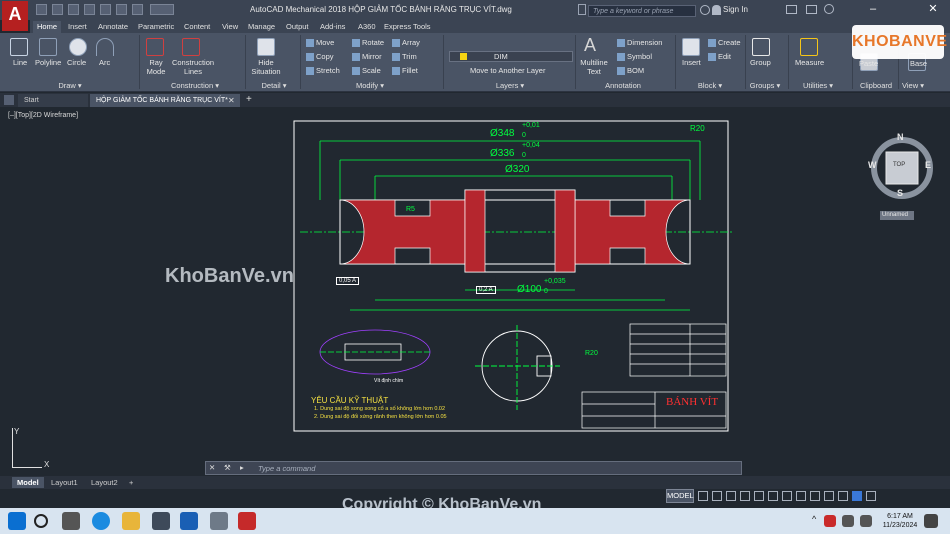  What do you see at coordinates (731, 496) in the screenshot?
I see `ortho-icon` at bounding box center [731, 496].